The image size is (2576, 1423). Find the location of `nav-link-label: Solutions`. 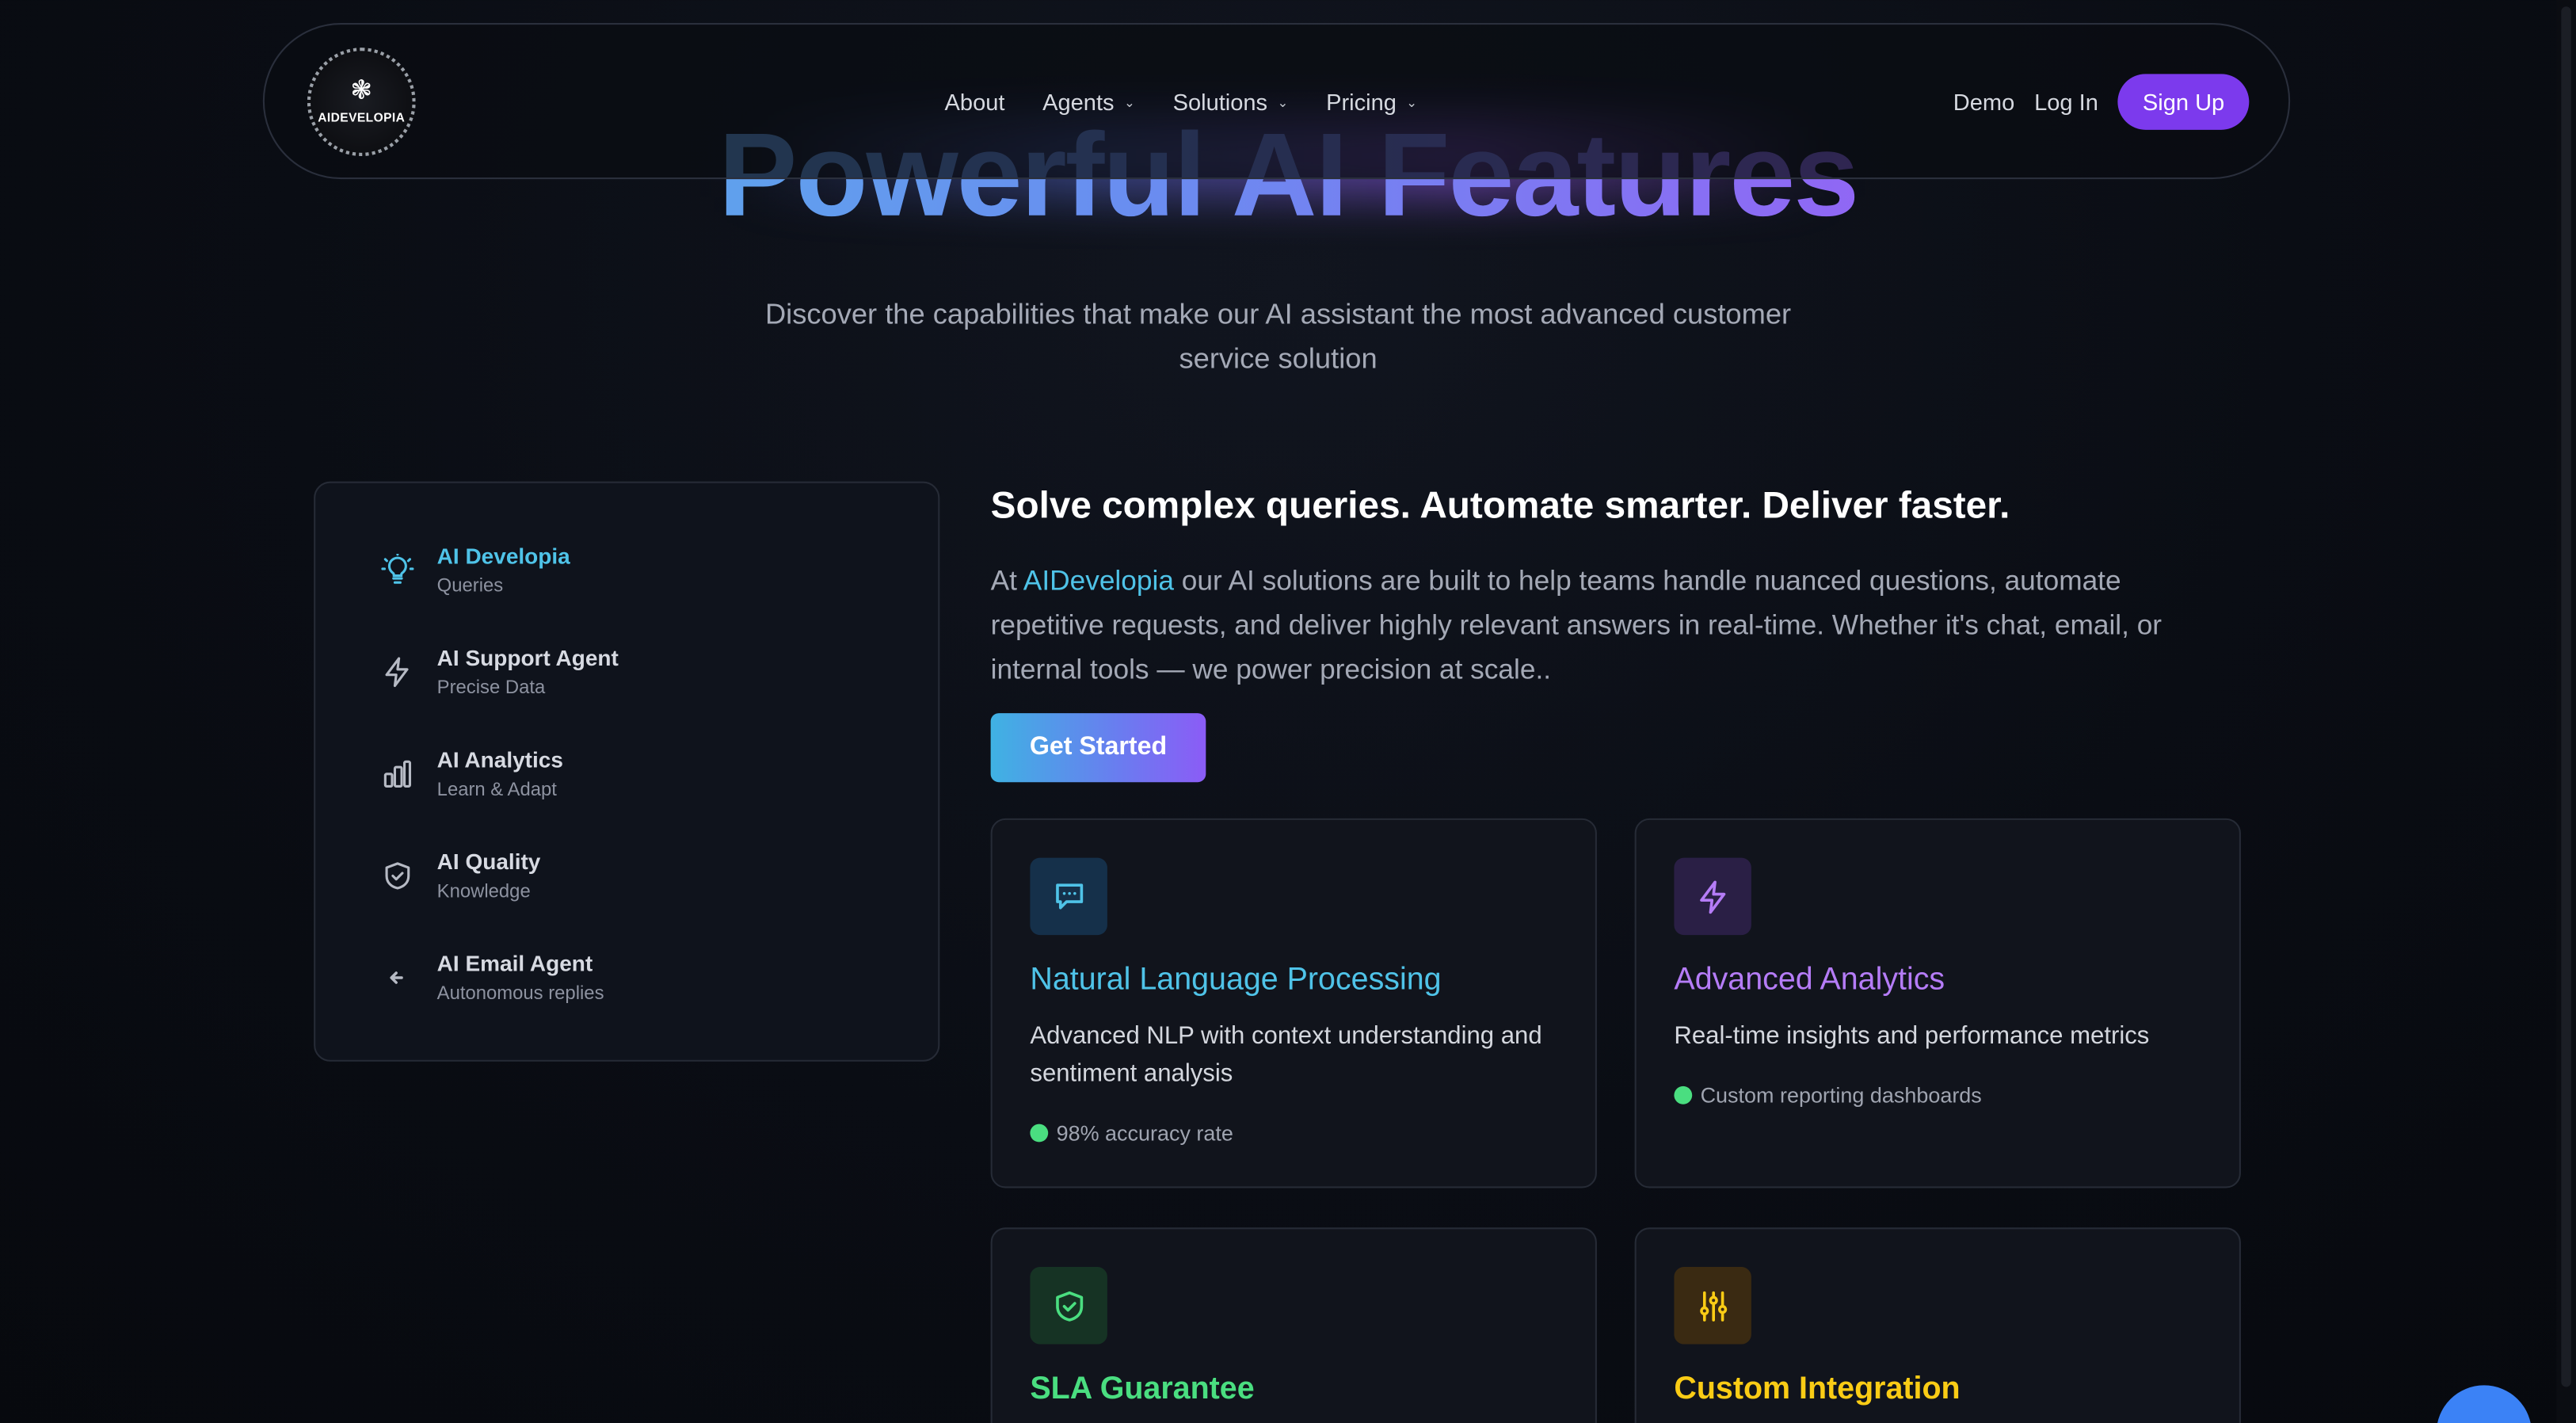

nav-link-label: Solutions is located at coordinates (1220, 102).